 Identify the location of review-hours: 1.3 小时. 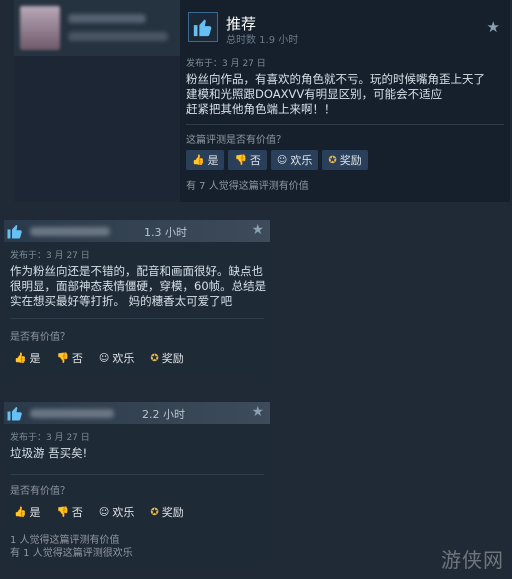
(165, 232).